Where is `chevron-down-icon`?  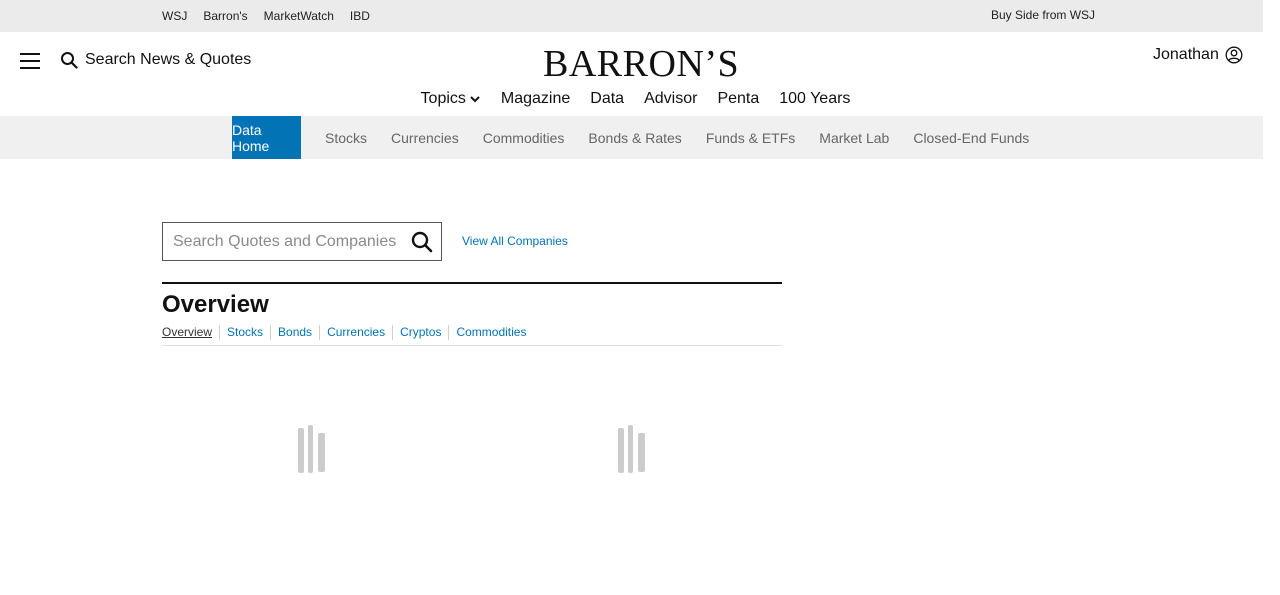
chevron-down-icon is located at coordinates (475, 99).